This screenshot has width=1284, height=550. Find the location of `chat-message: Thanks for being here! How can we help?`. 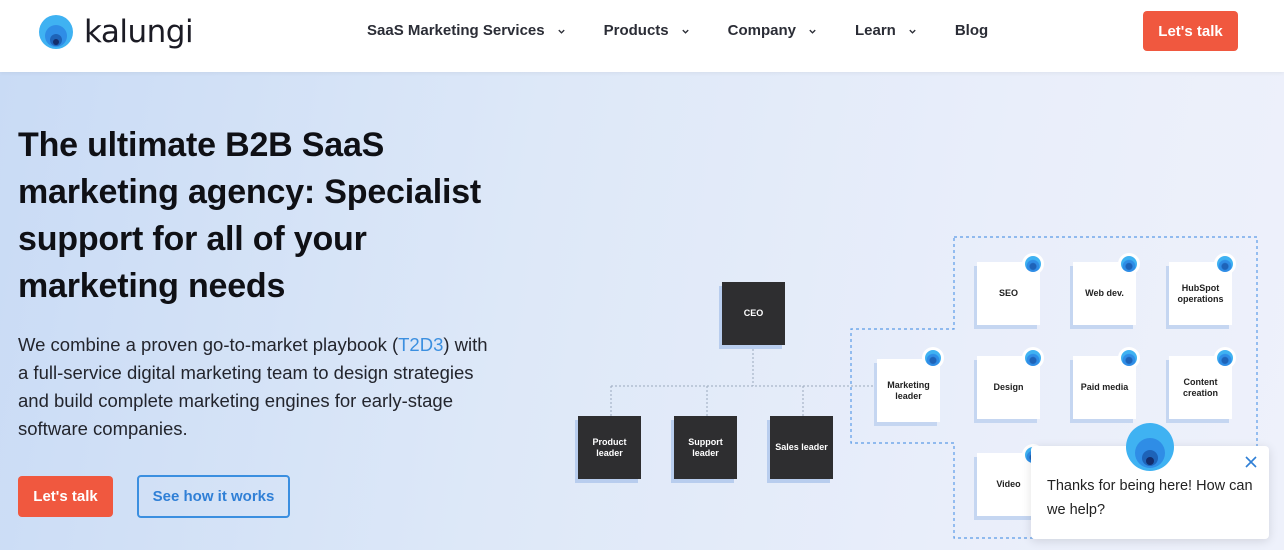

chat-message: Thanks for being here! How can we help? is located at coordinates (1150, 498).